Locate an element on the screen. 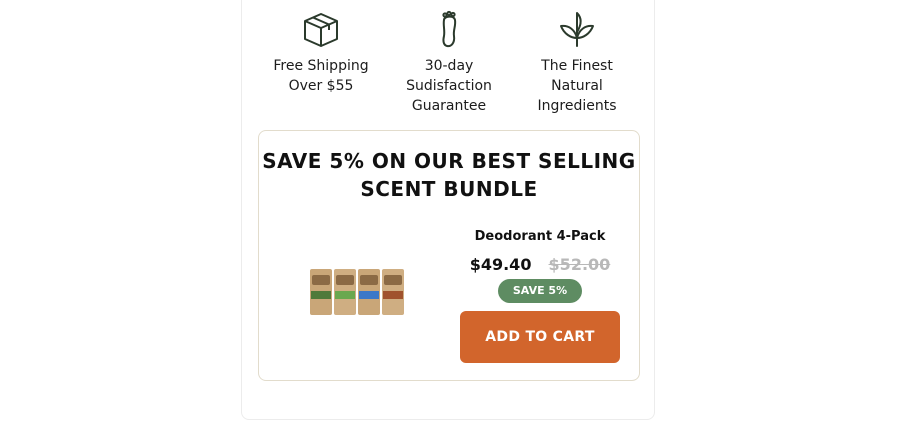  bundle-title: SAVE 5% ON OUR BEST SELLING SCENT BUNDLE is located at coordinates (449, 175).